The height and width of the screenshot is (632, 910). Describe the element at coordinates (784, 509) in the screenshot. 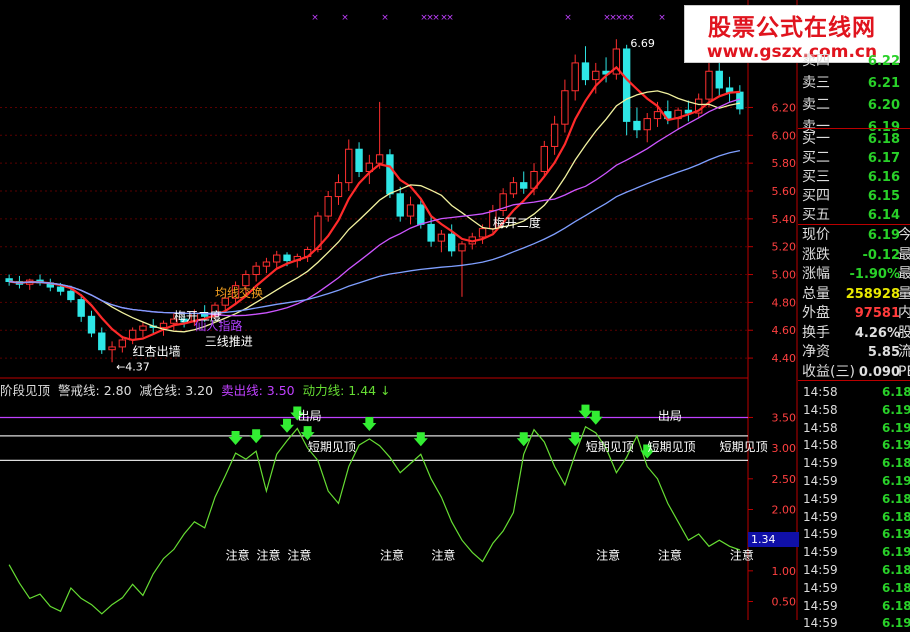

I see `indicator-y-tick-label: 2.00` at that location.